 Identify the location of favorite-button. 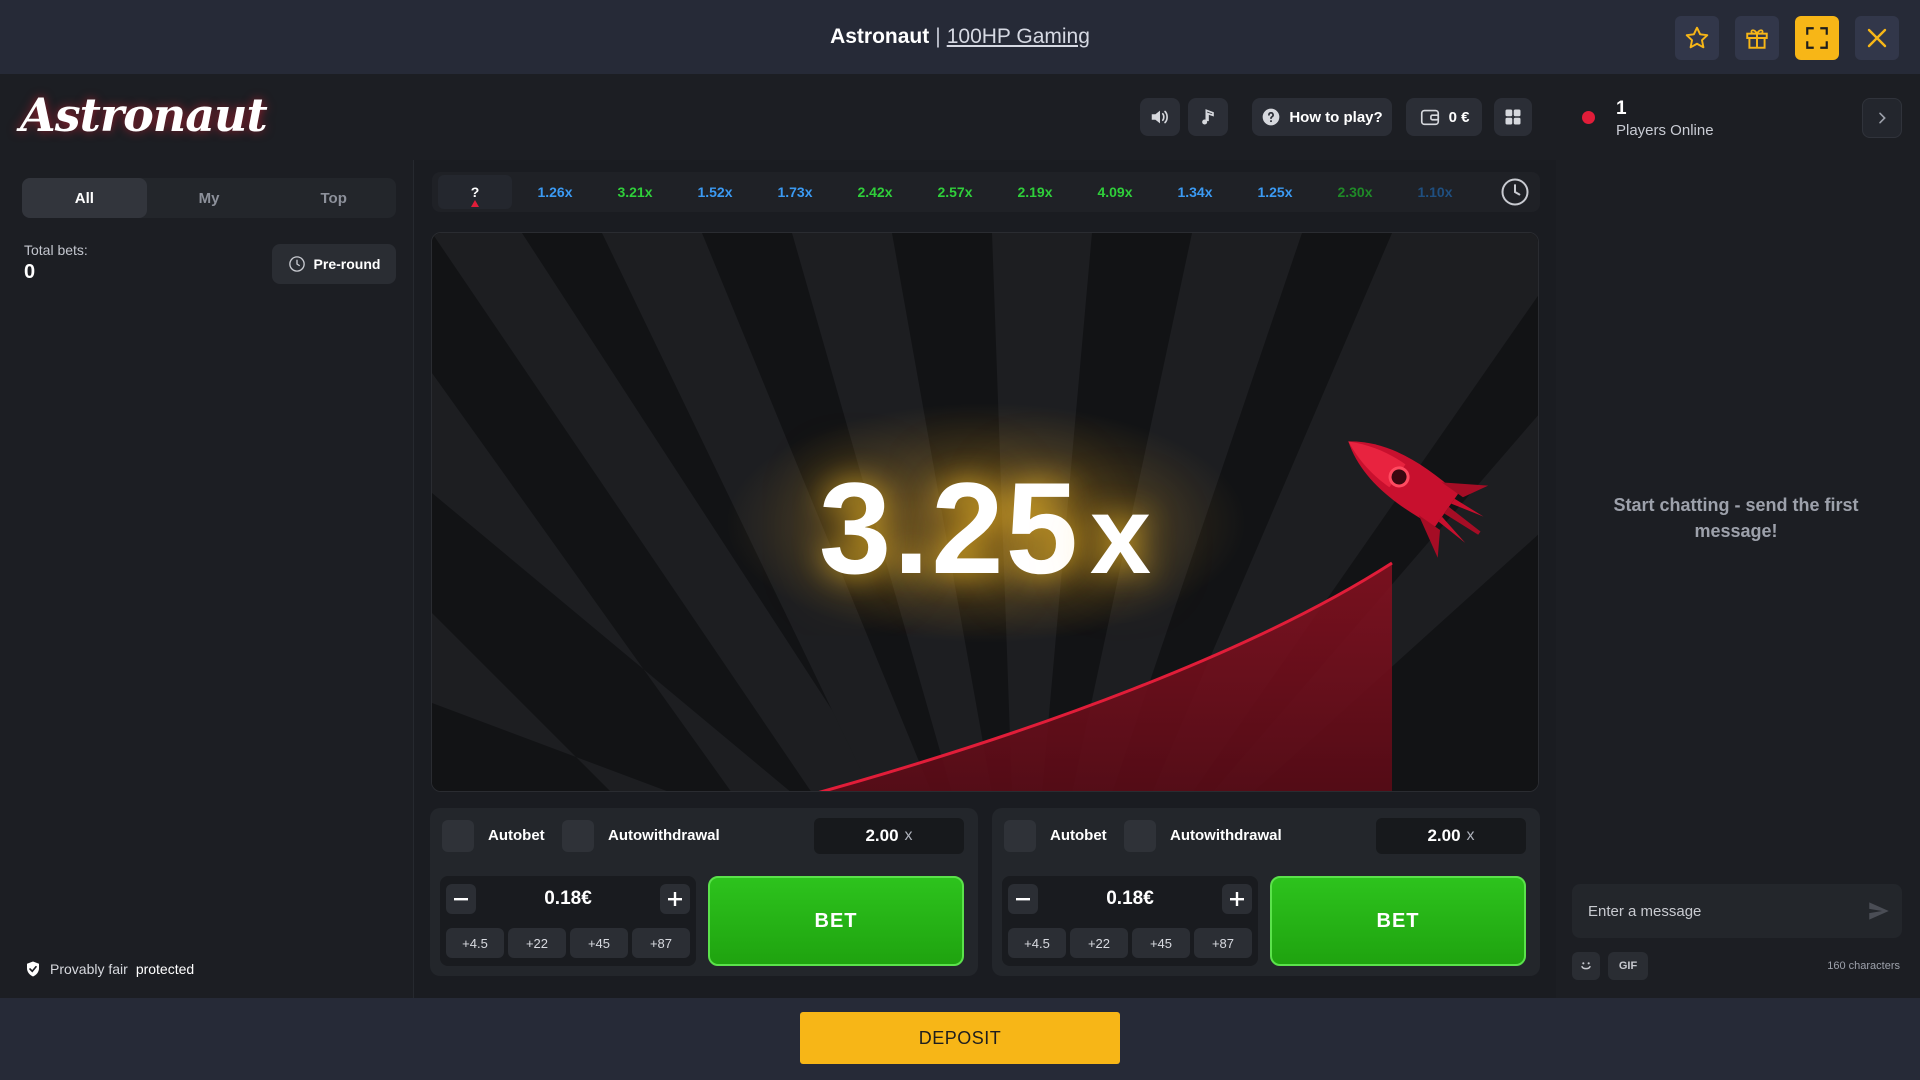
(1697, 38).